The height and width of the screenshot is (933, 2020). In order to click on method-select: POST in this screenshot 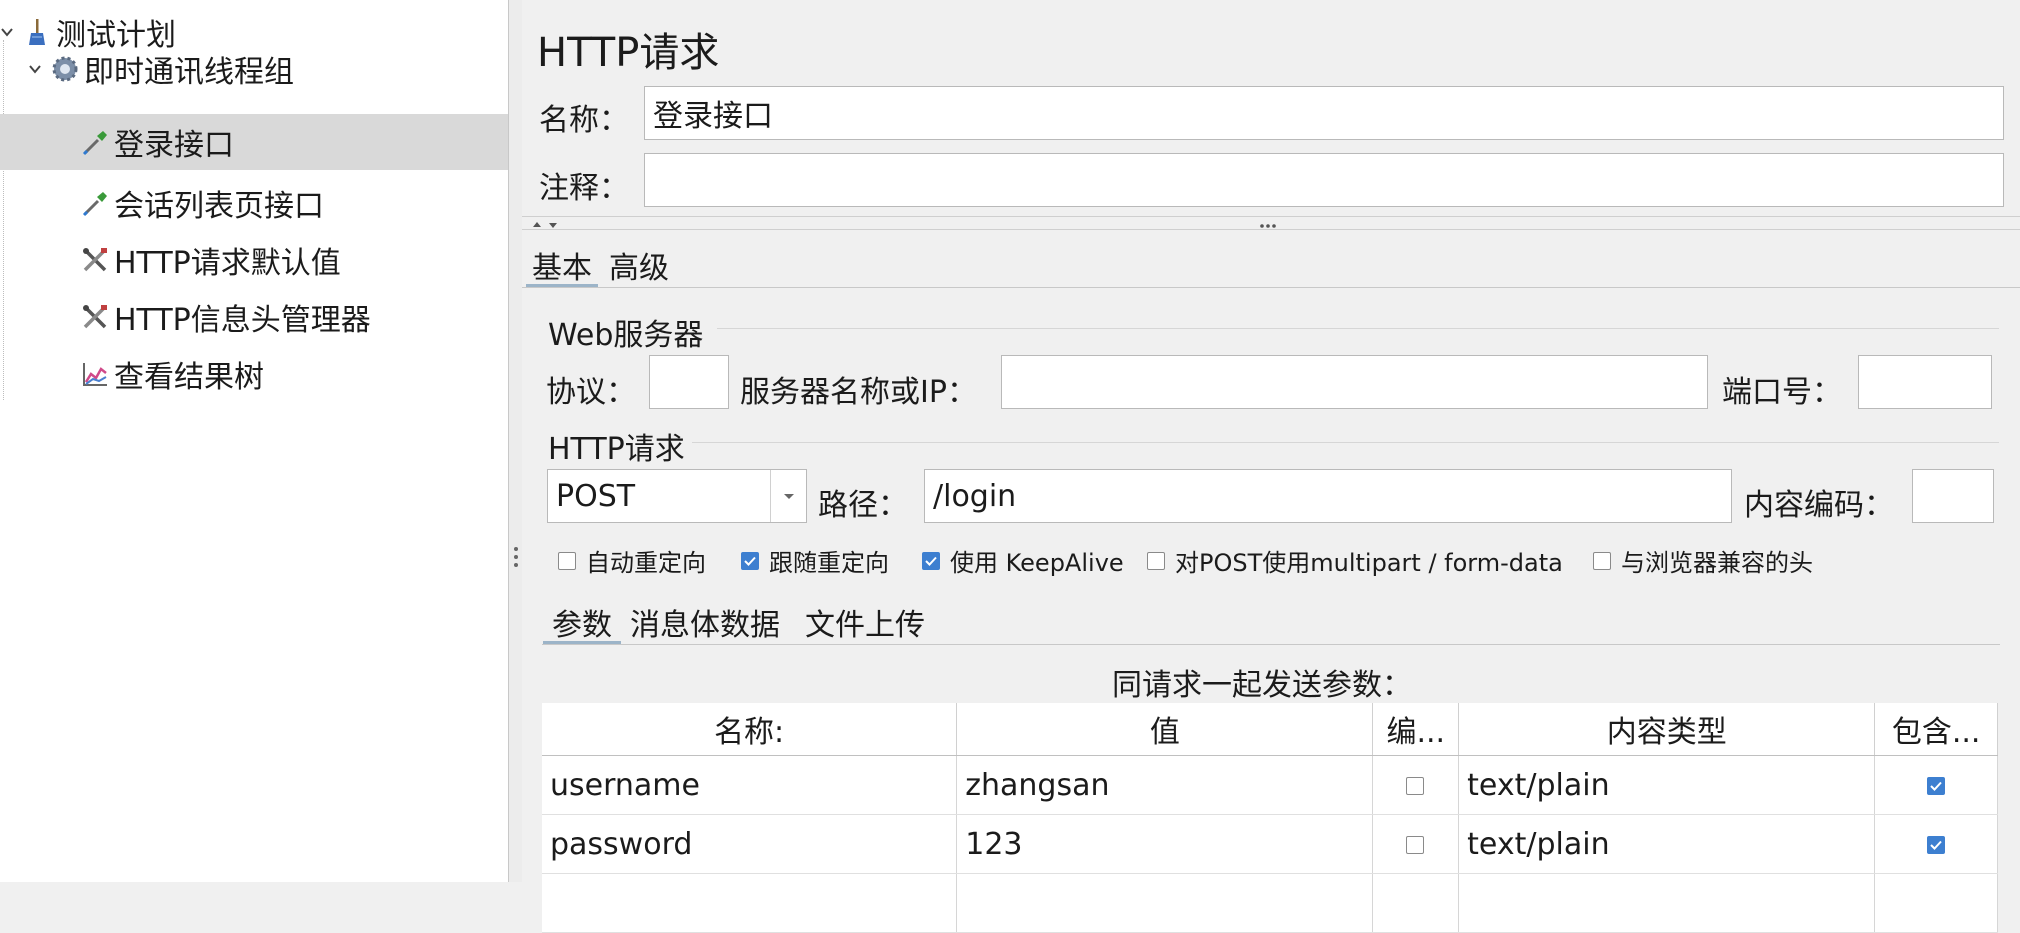, I will do `click(677, 496)`.